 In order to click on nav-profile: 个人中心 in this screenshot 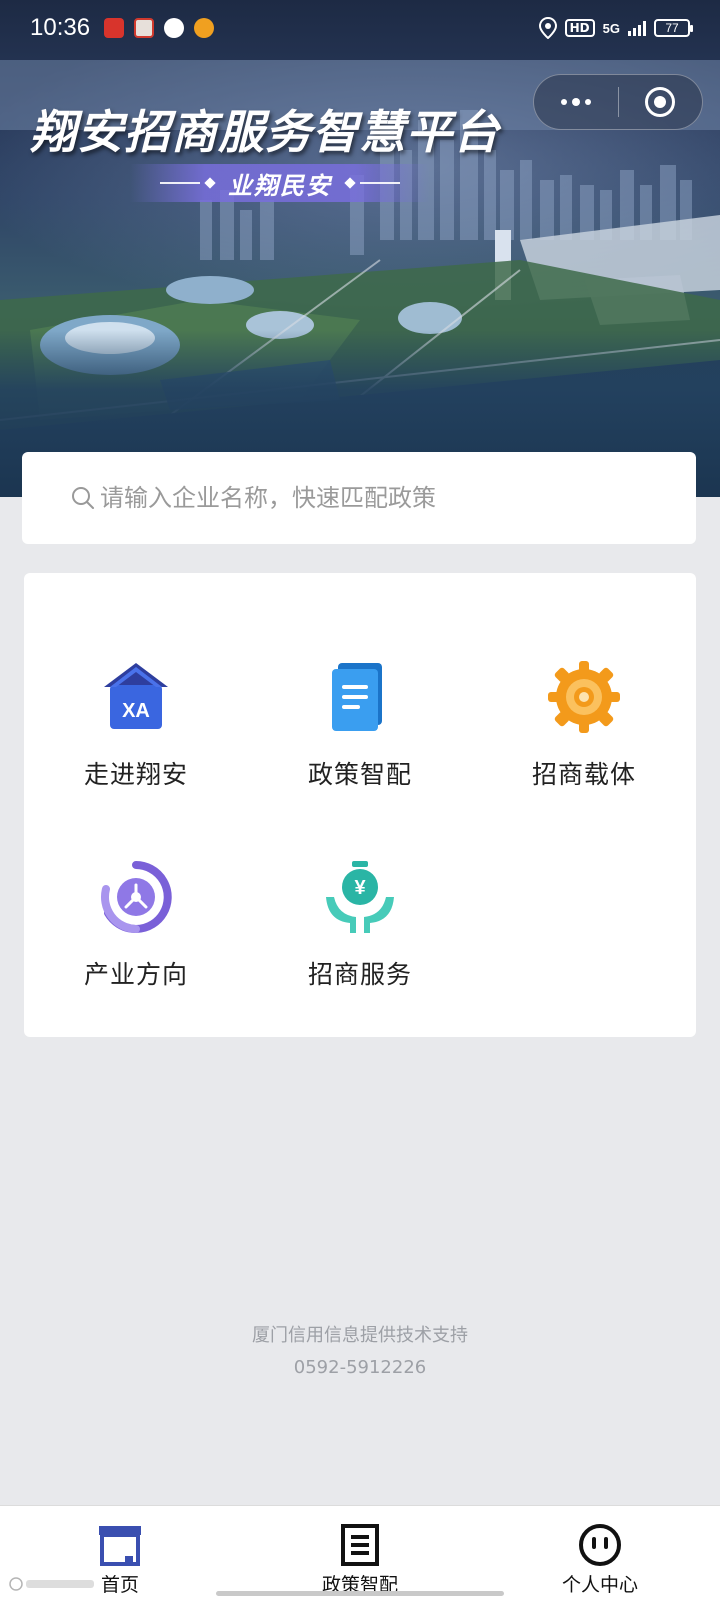, I will do `click(600, 1553)`.